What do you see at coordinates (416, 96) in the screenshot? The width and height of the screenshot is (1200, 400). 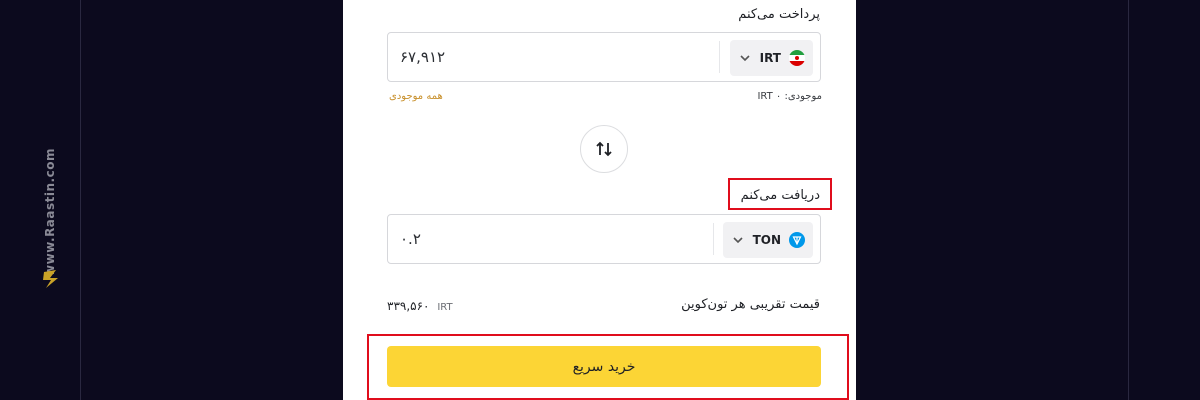 I see `all-balance-link: همه موجودی` at bounding box center [416, 96].